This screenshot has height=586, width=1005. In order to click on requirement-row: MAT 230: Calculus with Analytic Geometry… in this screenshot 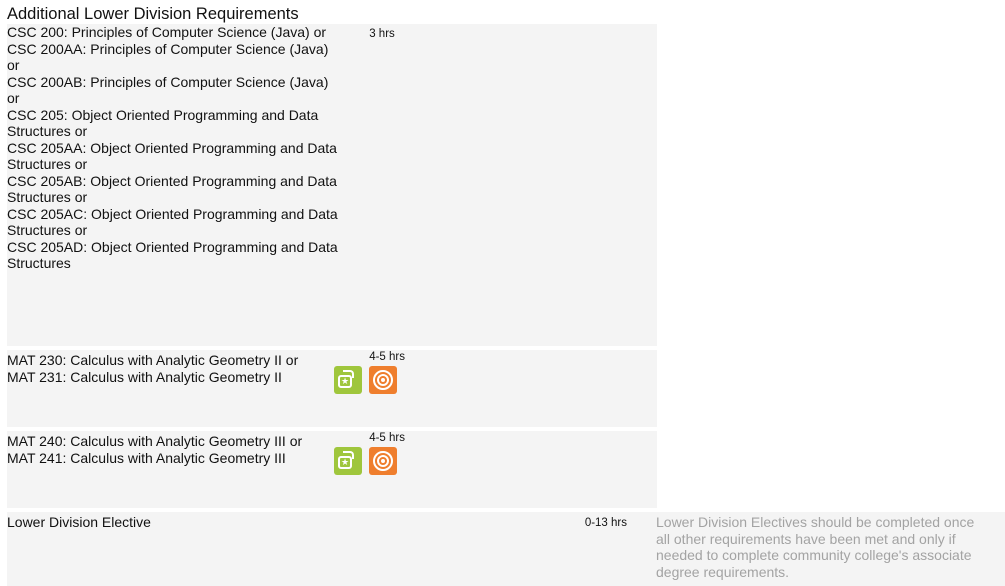, I will do `click(332, 388)`.